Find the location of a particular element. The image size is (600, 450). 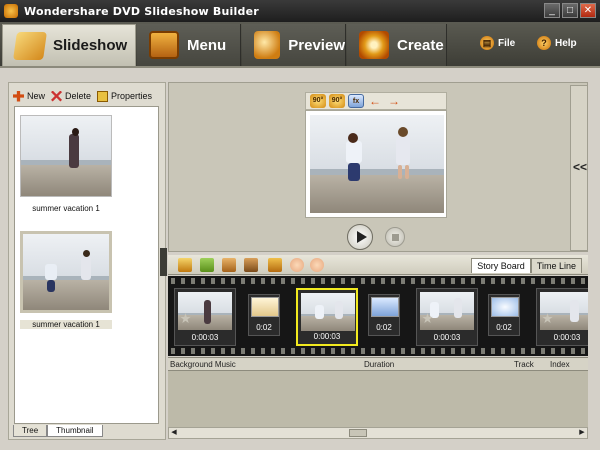

record-icon is located at coordinates (251, 265).